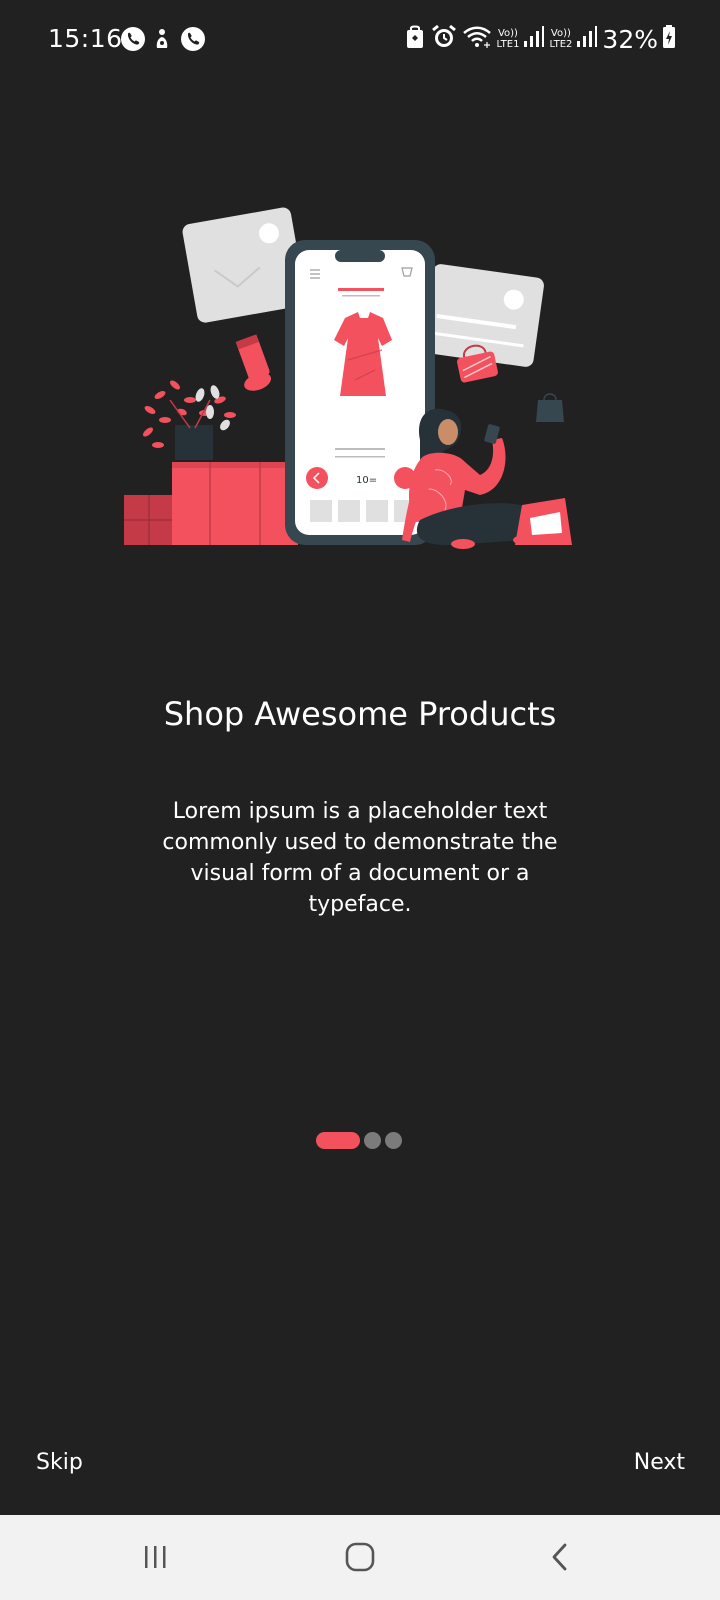  What do you see at coordinates (483, 315) in the screenshot?
I see `credit-card-right` at bounding box center [483, 315].